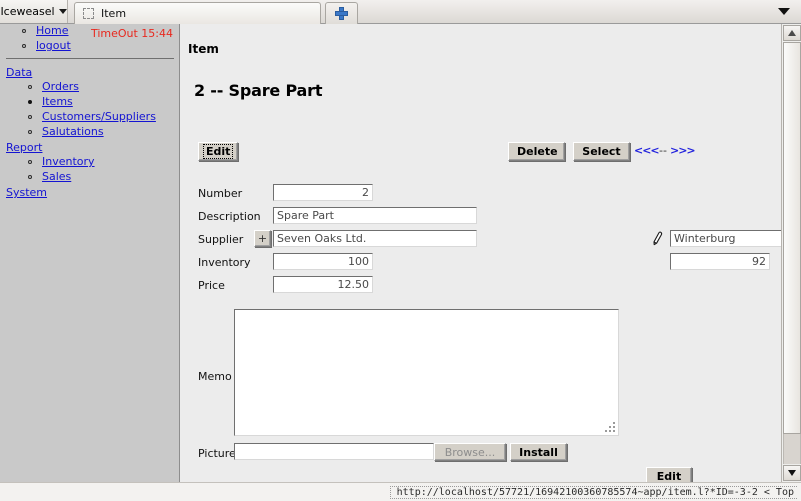 This screenshot has width=801, height=501. I want to click on scrollbar-track, so click(792, 449).